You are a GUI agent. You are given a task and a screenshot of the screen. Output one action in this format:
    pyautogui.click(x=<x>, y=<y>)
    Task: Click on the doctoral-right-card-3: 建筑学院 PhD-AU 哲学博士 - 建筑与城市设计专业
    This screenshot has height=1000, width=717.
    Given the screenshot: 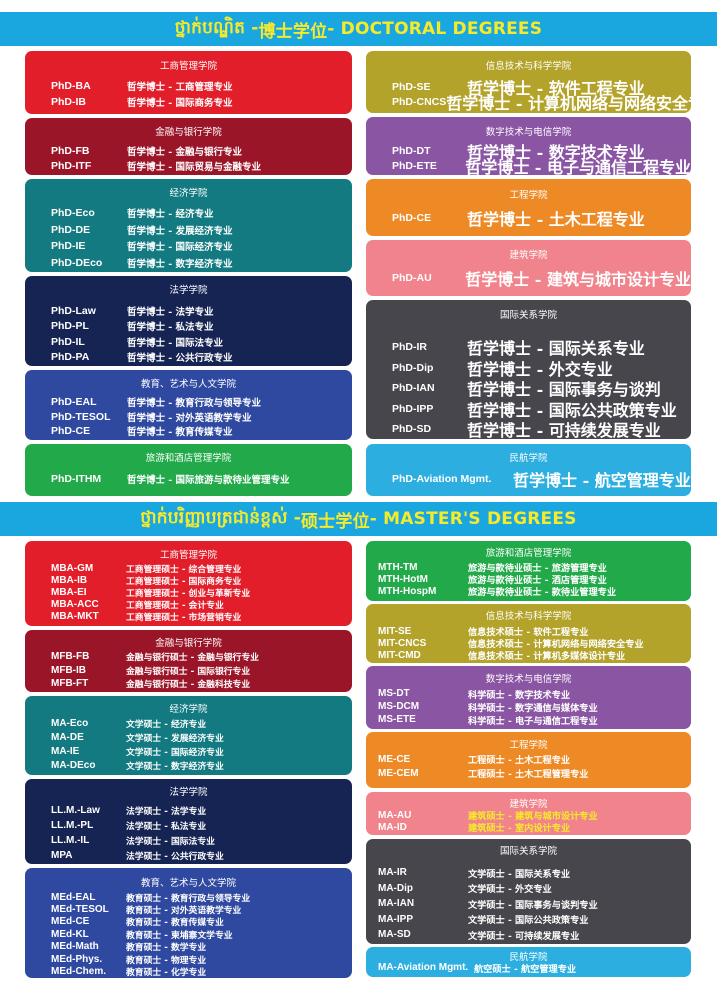 What is the action you would take?
    pyautogui.click(x=528, y=268)
    